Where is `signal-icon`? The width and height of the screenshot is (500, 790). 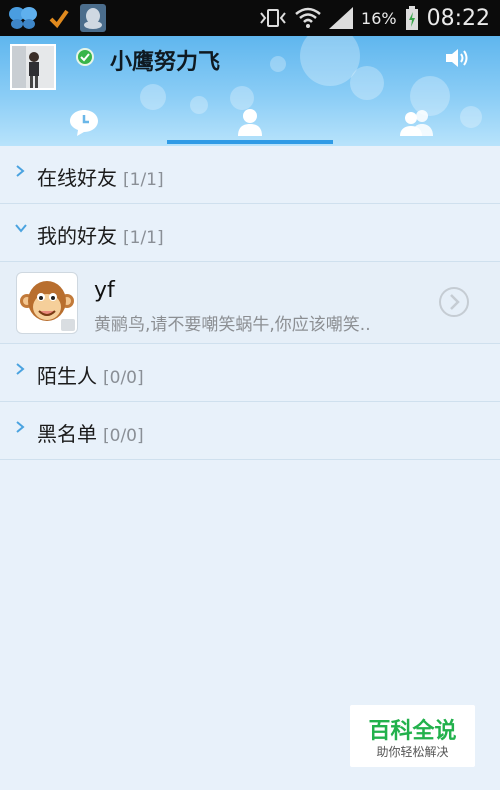
signal-icon is located at coordinates (341, 18).